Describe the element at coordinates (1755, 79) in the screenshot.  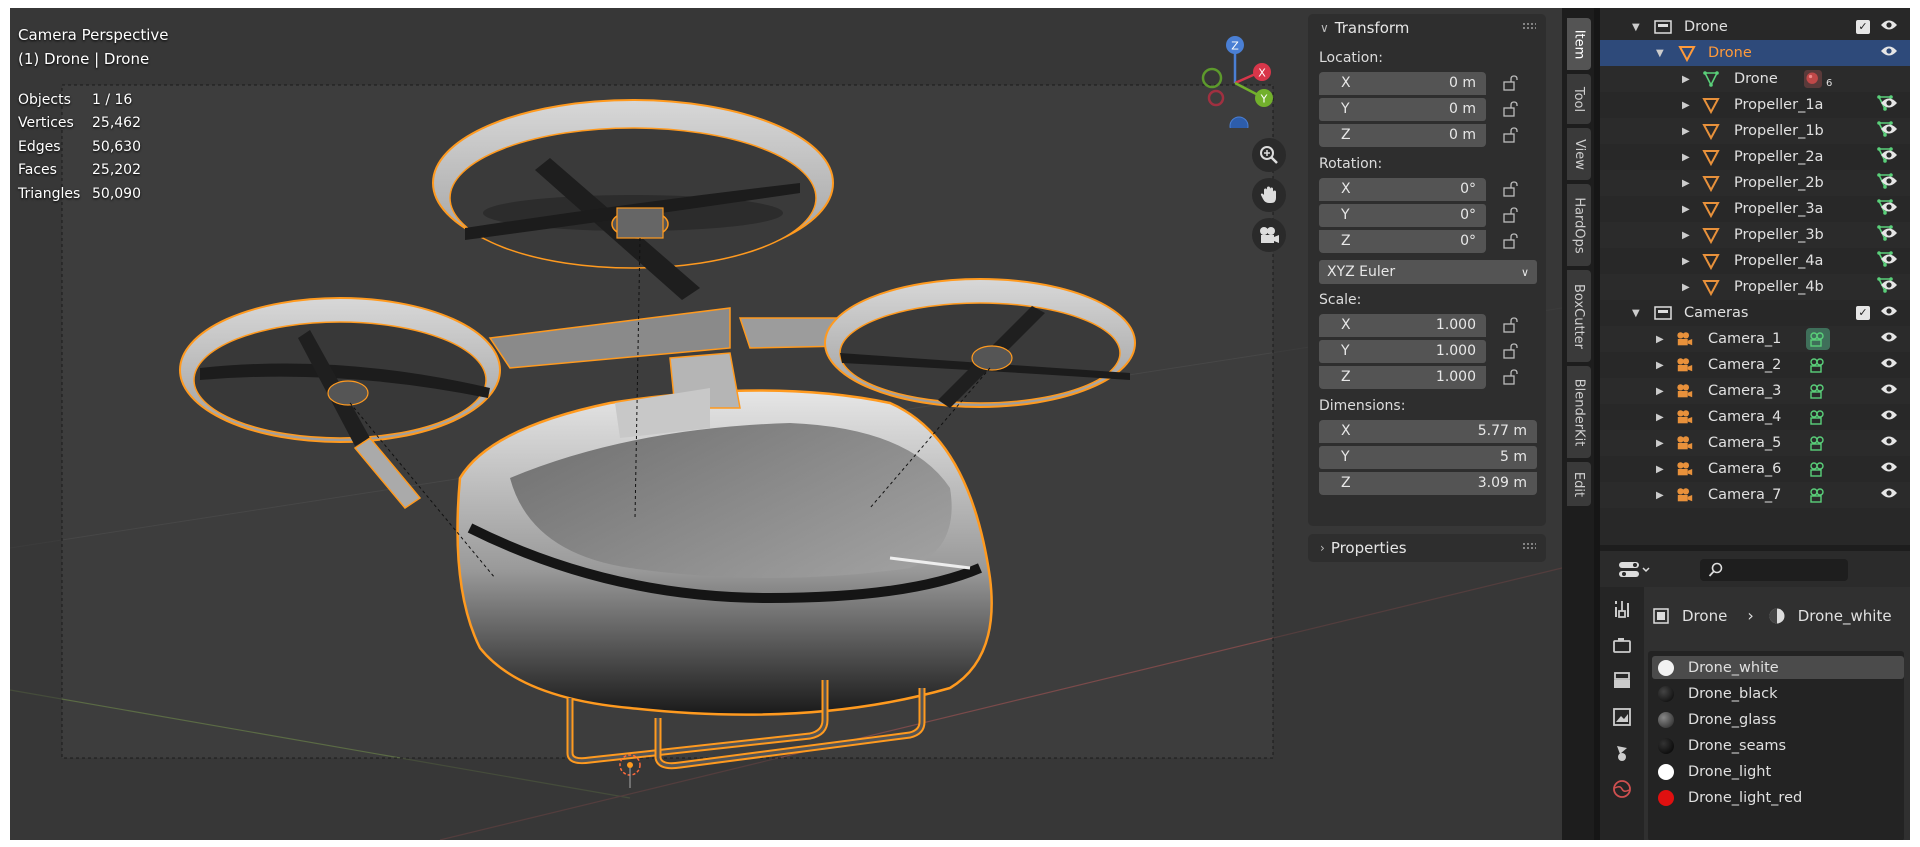
I see `outliner-row-drone-mesh: ▶ Drone 6` at that location.